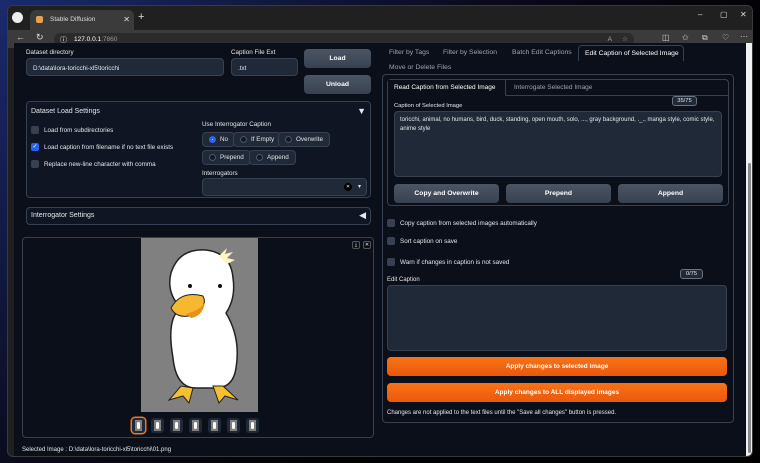 This screenshot has height=463, width=760. What do you see at coordinates (724, 14) in the screenshot?
I see `maximize-icon: ▢` at bounding box center [724, 14].